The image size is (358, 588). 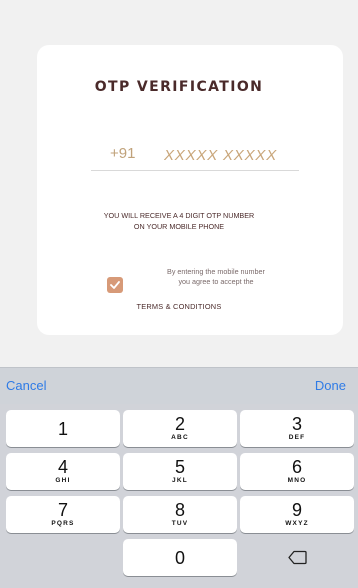 What do you see at coordinates (180, 523) in the screenshot?
I see `key-letters: TUV` at bounding box center [180, 523].